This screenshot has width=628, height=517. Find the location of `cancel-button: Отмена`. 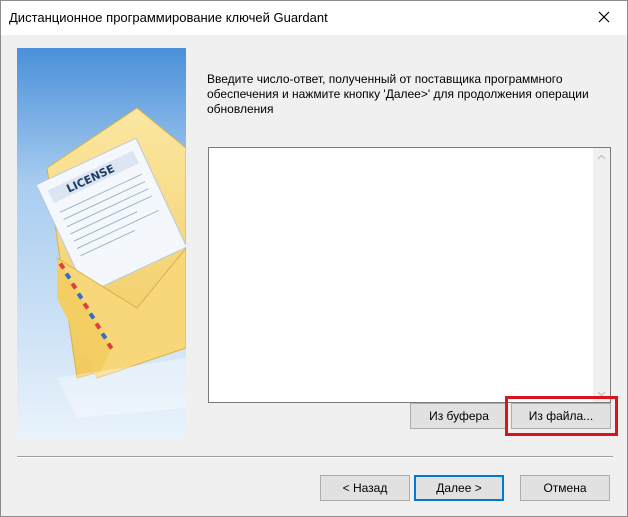

cancel-button: Отмена is located at coordinates (565, 488).